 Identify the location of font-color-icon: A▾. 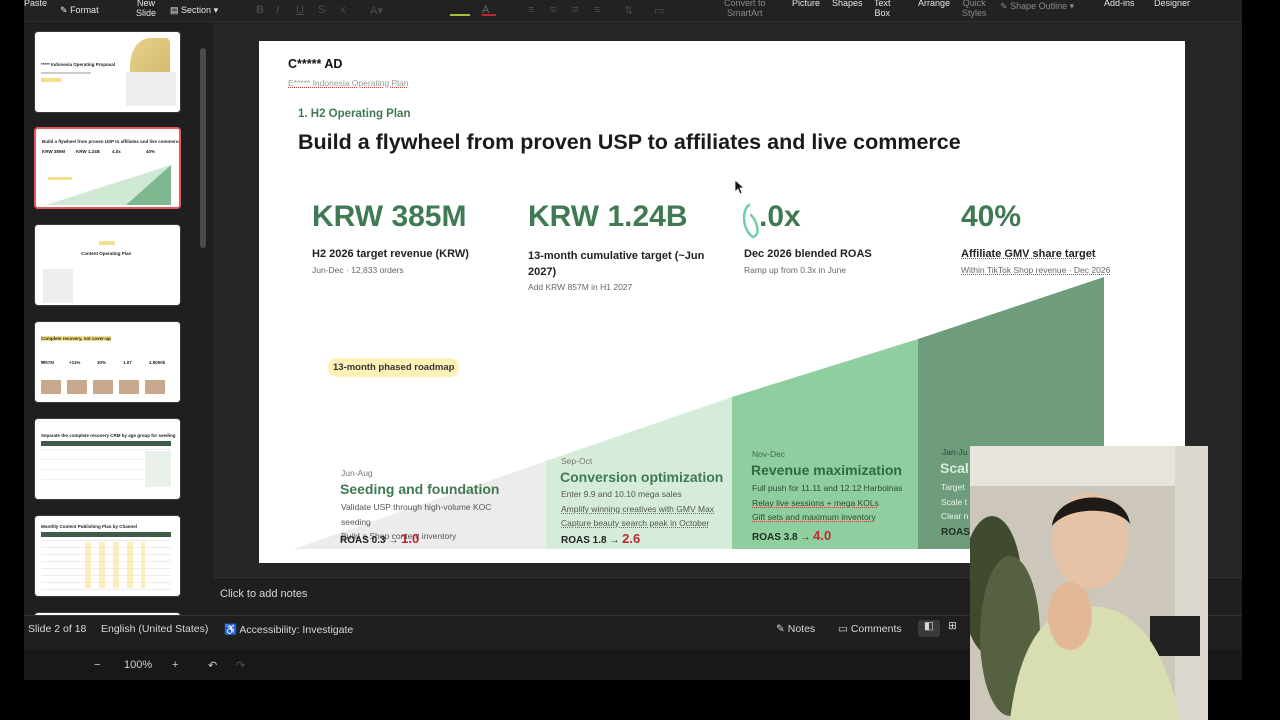
(385, 10).